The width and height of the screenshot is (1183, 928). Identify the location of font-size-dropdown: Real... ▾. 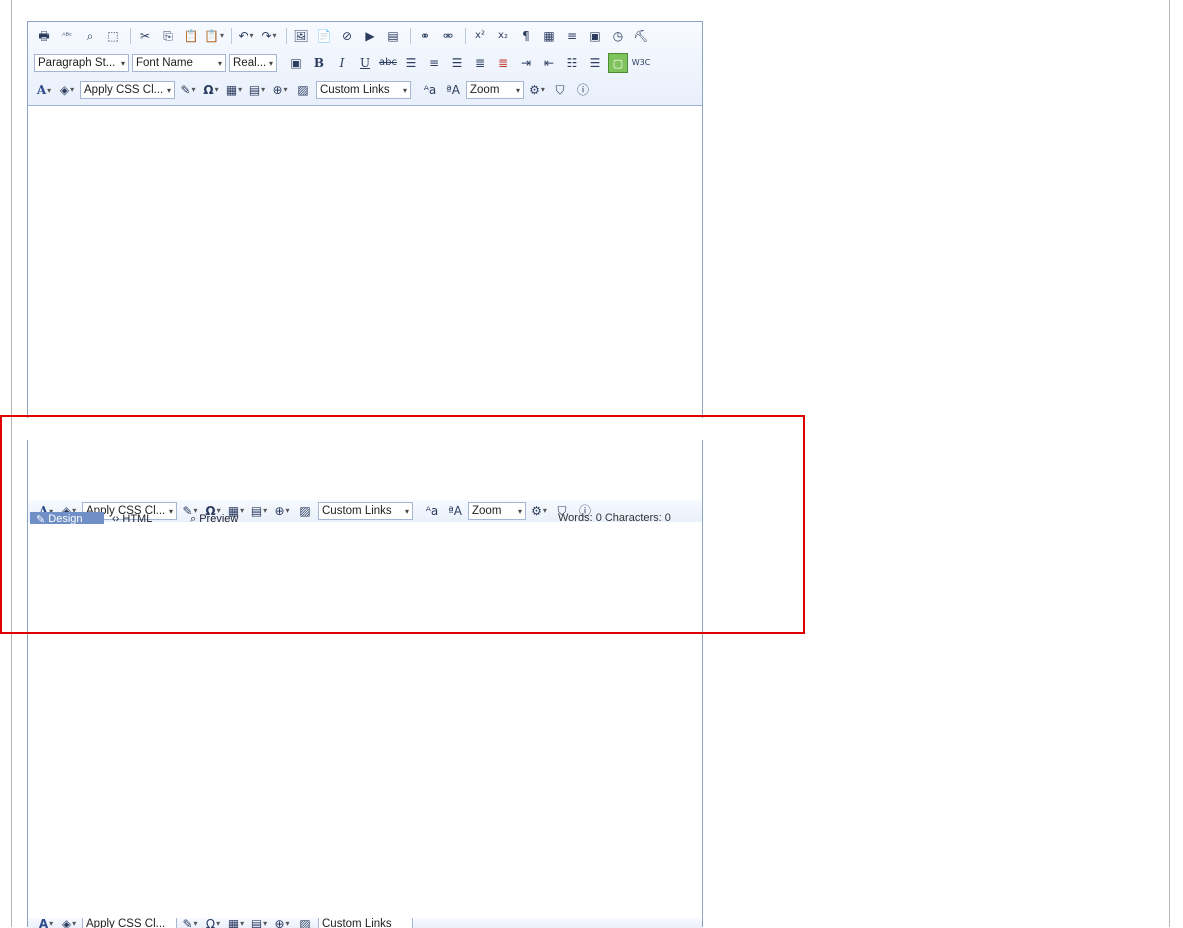
(253, 63).